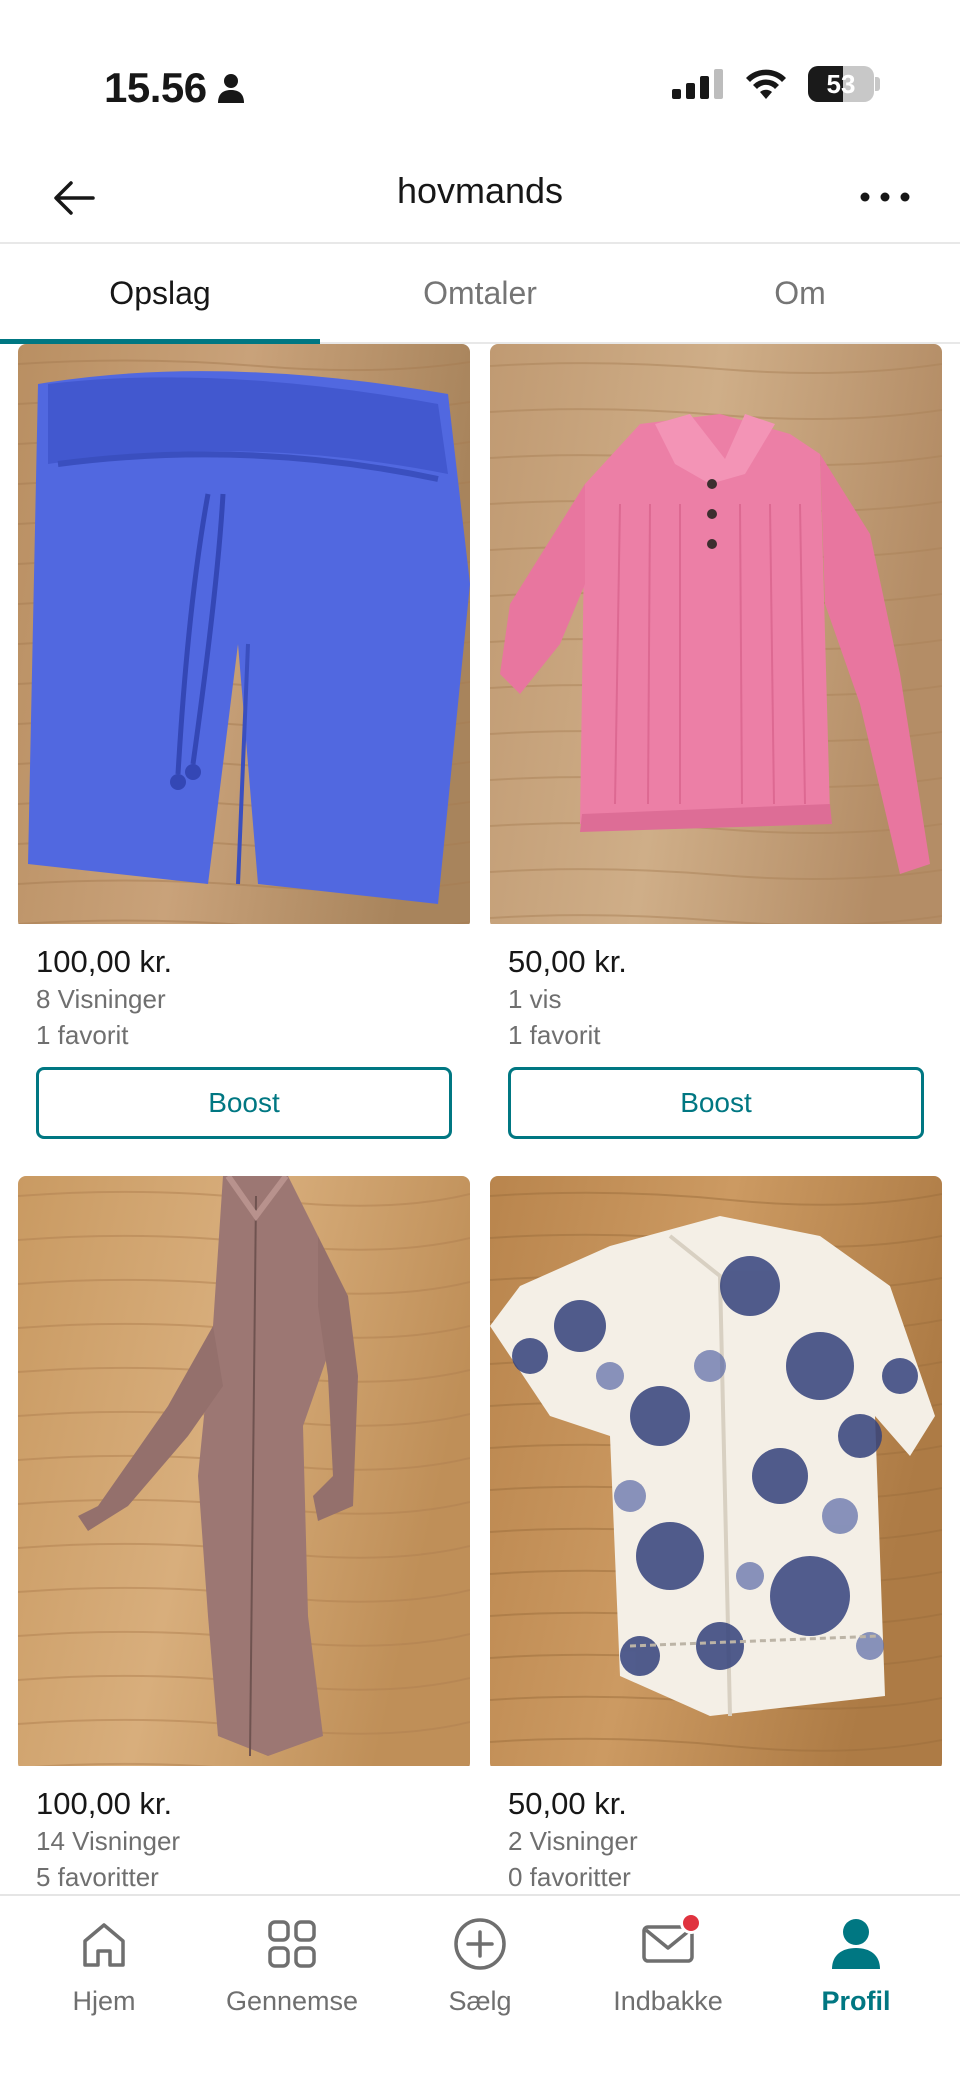 The width and height of the screenshot is (960, 2085). Describe the element at coordinates (244, 1473) in the screenshot. I see `item-photo-mauve-knit-dress` at that location.